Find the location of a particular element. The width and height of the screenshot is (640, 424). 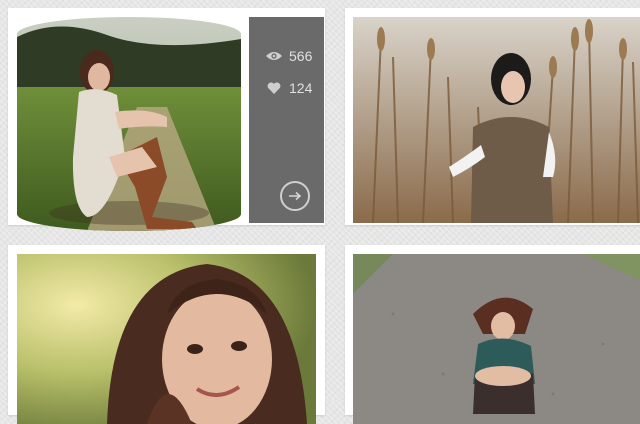

open-photo-button is located at coordinates (295, 196).